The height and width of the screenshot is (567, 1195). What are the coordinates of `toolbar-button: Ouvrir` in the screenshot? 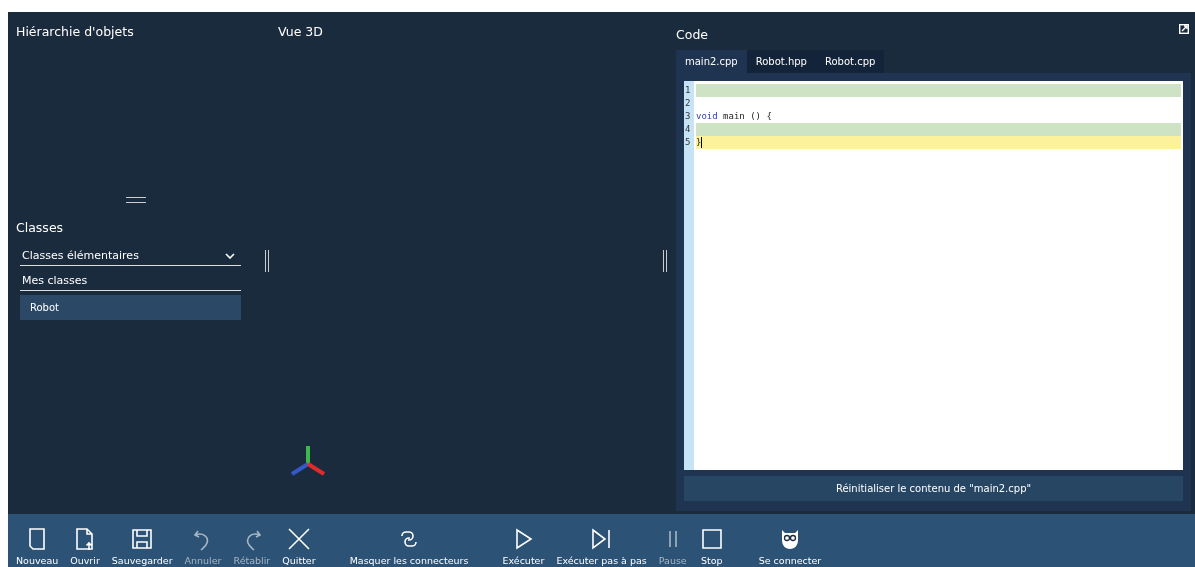 It's located at (85, 546).